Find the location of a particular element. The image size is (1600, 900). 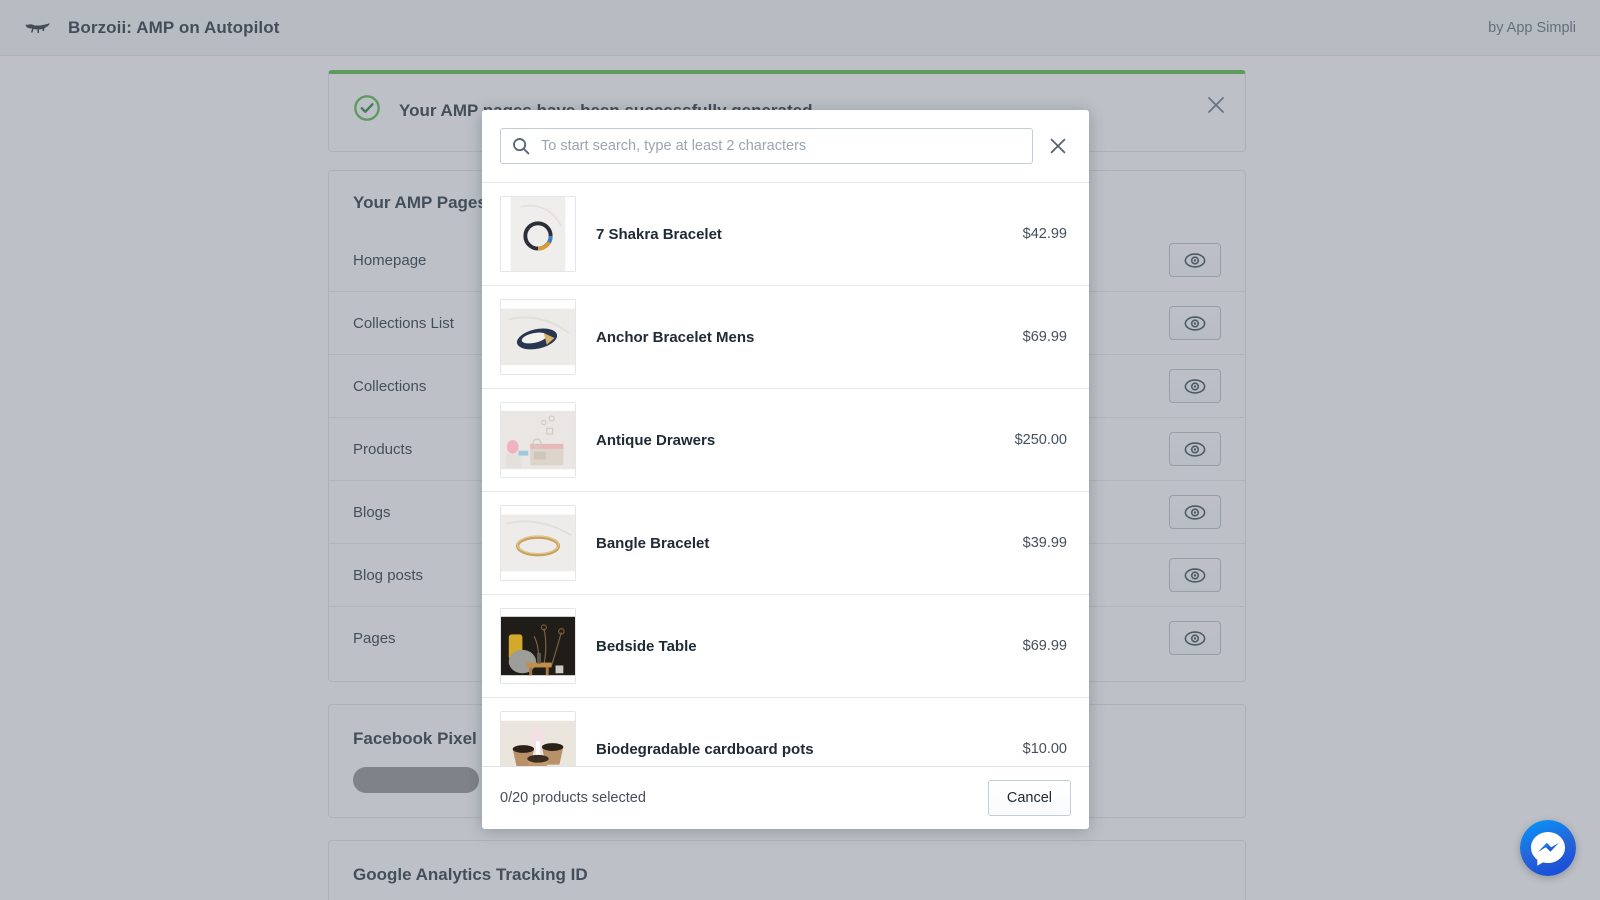

beaded-bracelet-photo is located at coordinates (538, 234).